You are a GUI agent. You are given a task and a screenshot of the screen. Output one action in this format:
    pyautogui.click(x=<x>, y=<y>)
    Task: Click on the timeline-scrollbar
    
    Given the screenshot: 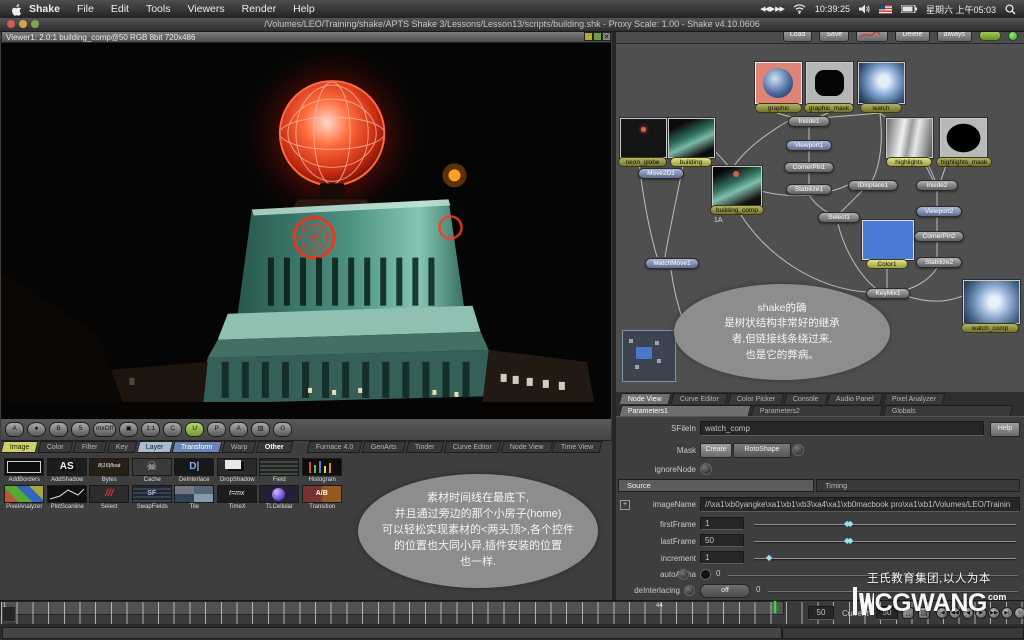 What is the action you would take?
    pyautogui.click(x=392, y=633)
    